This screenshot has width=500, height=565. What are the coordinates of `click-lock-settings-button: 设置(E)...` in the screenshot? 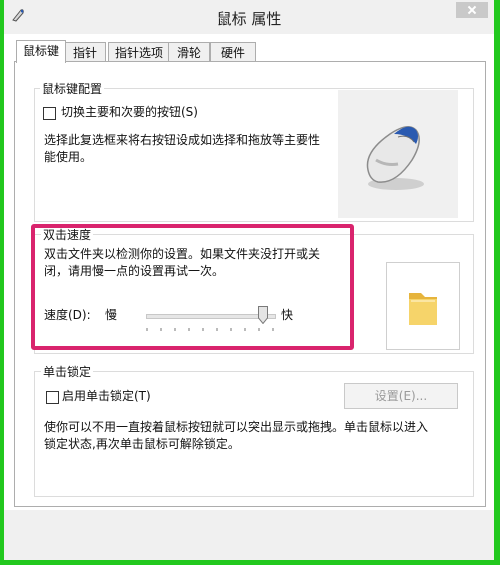 It's located at (401, 396).